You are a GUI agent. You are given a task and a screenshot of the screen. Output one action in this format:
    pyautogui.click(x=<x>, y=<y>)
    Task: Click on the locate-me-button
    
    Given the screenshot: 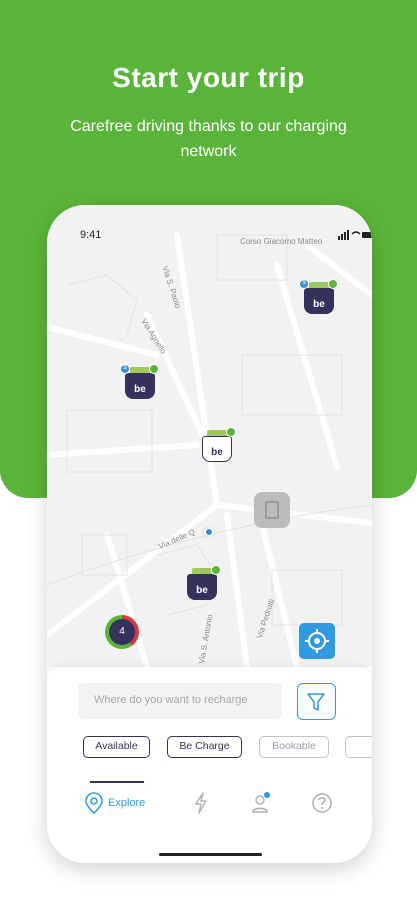 What is the action you would take?
    pyautogui.click(x=317, y=641)
    